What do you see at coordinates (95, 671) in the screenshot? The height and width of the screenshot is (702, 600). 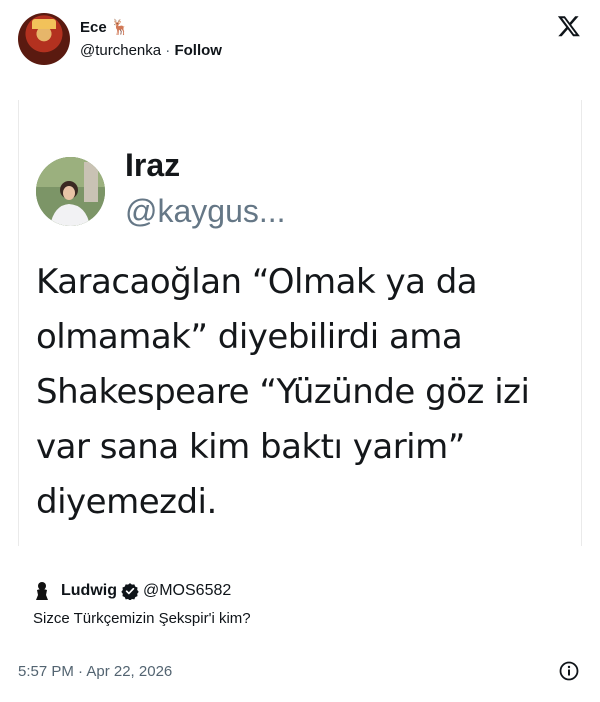 I see `timestamp: 5:57 PM · Apr 22, 2026` at bounding box center [95, 671].